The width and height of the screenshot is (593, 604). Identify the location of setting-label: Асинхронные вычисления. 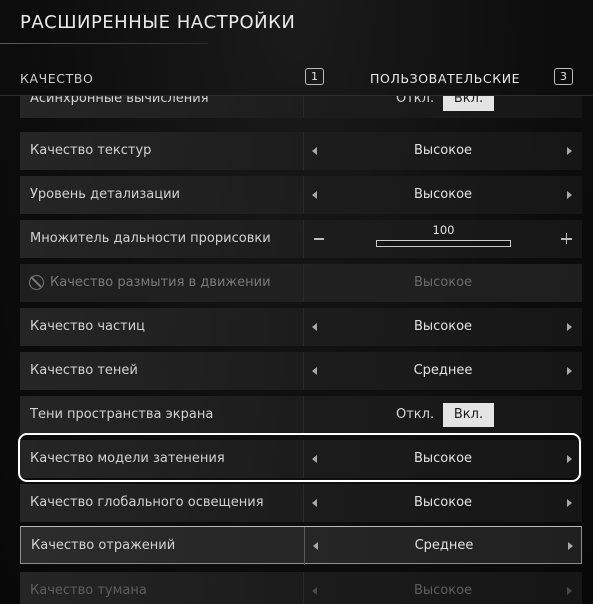
(119, 101).